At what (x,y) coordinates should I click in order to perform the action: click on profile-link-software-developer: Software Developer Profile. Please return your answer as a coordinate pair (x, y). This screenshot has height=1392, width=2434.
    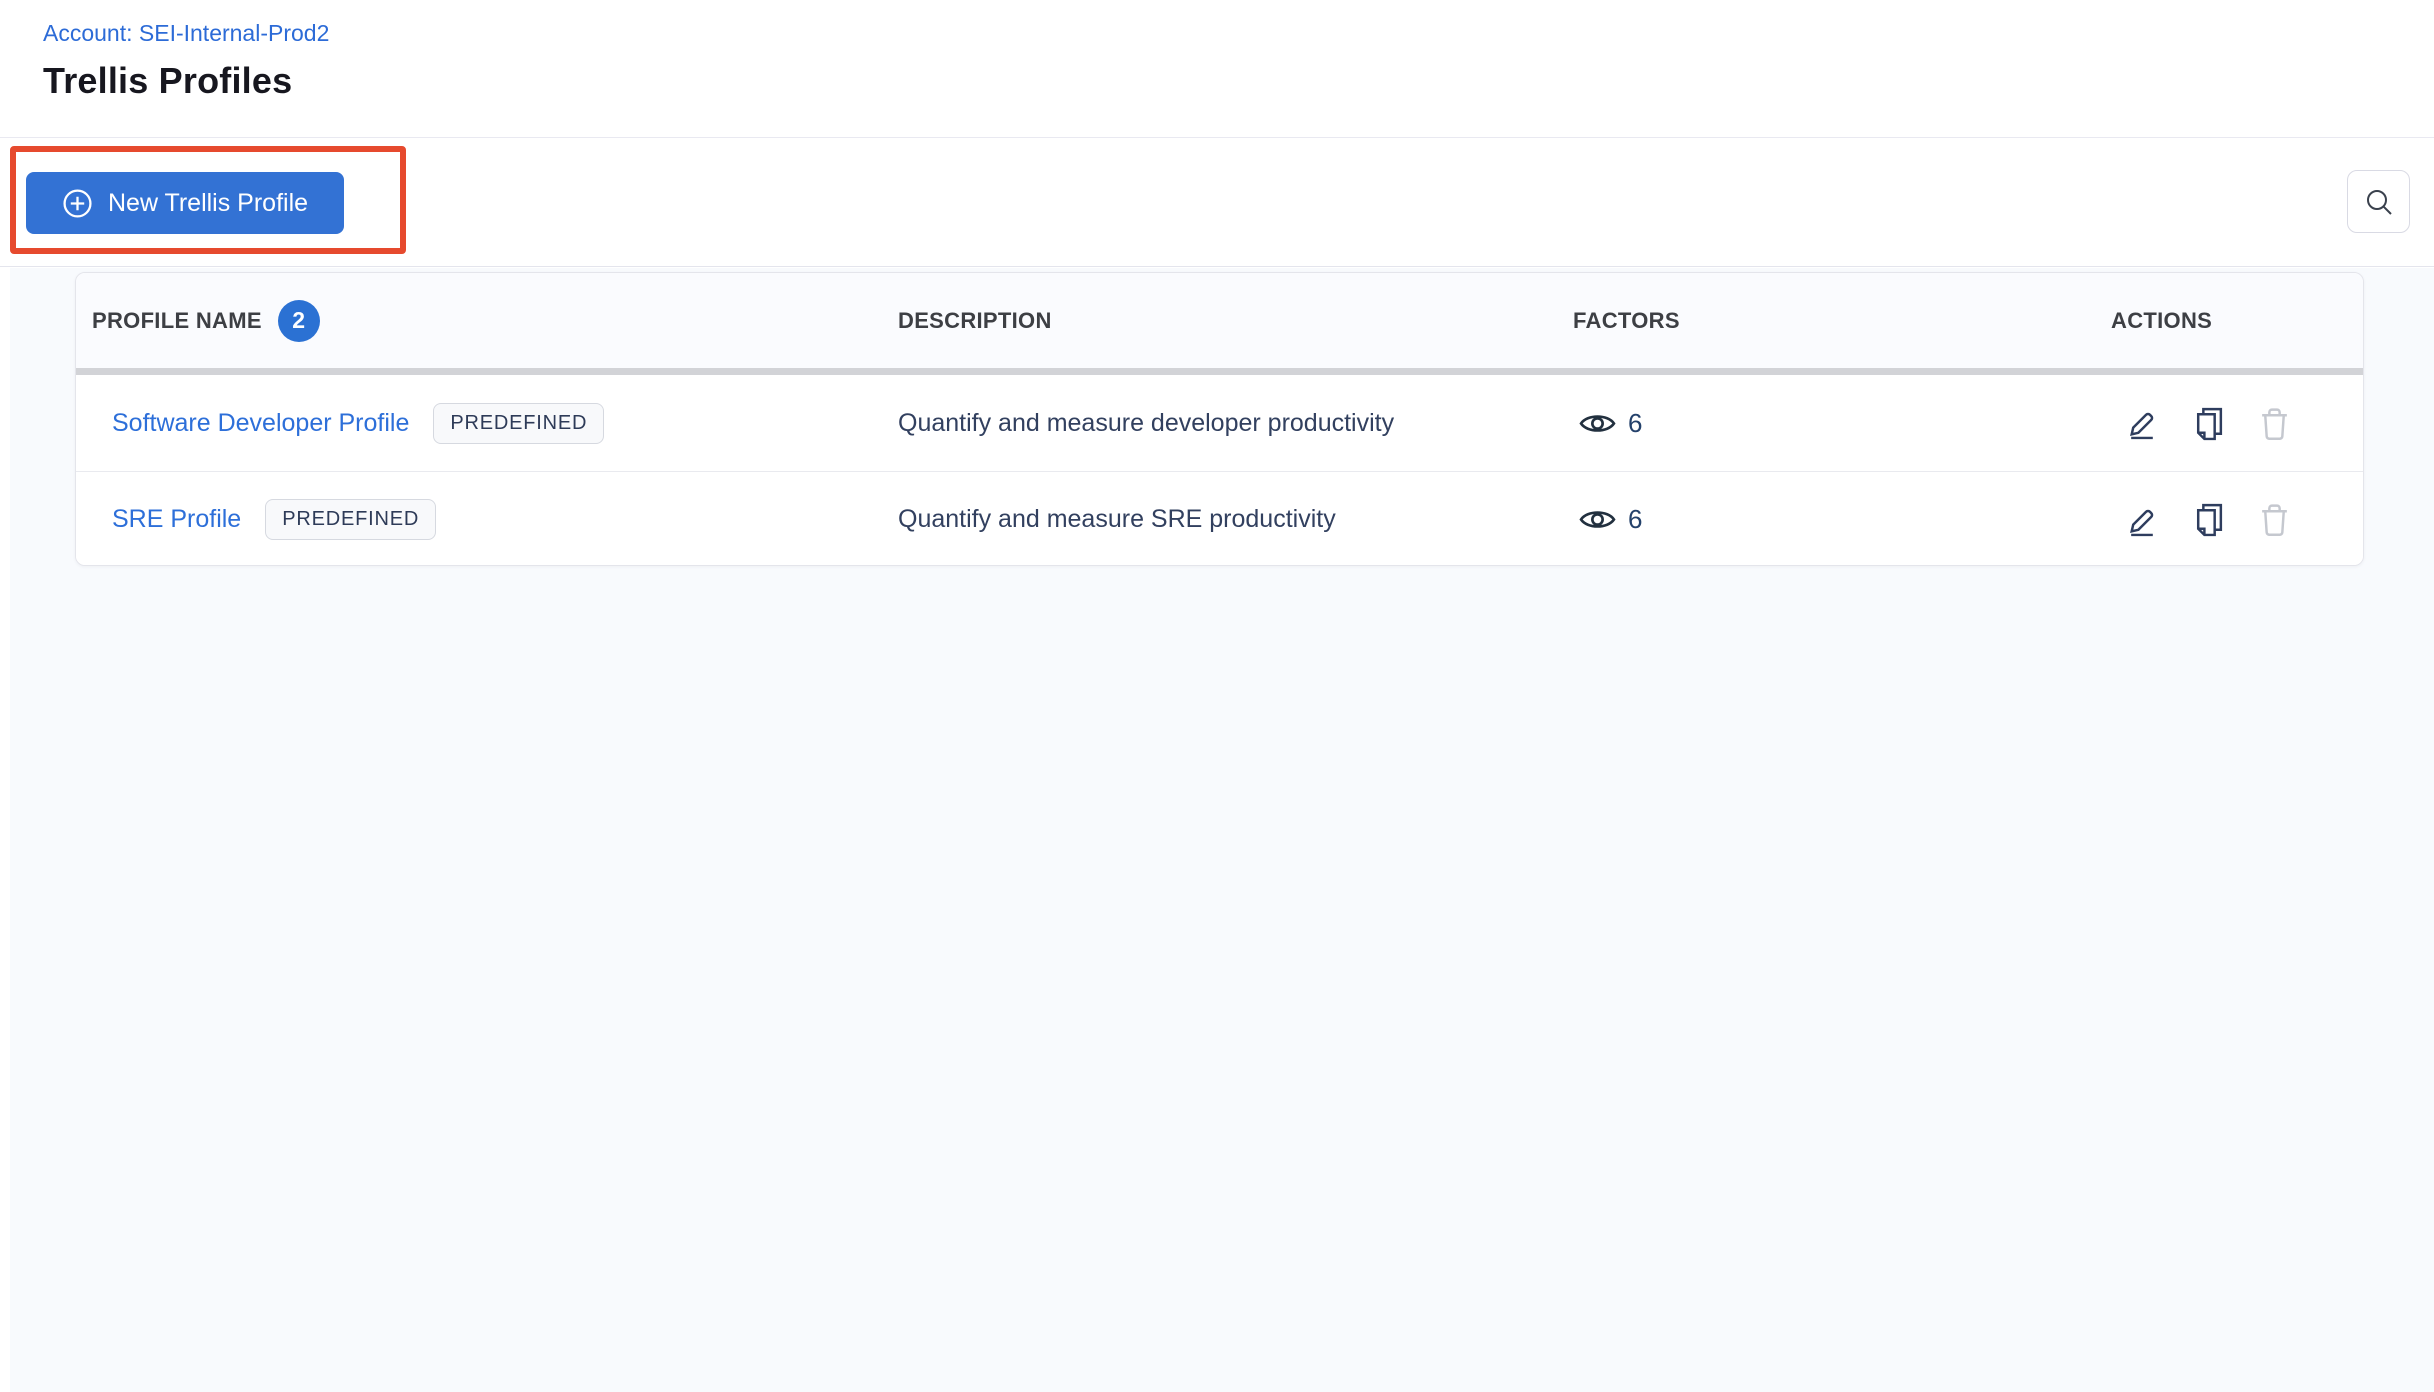
    Looking at the image, I should click on (260, 423).